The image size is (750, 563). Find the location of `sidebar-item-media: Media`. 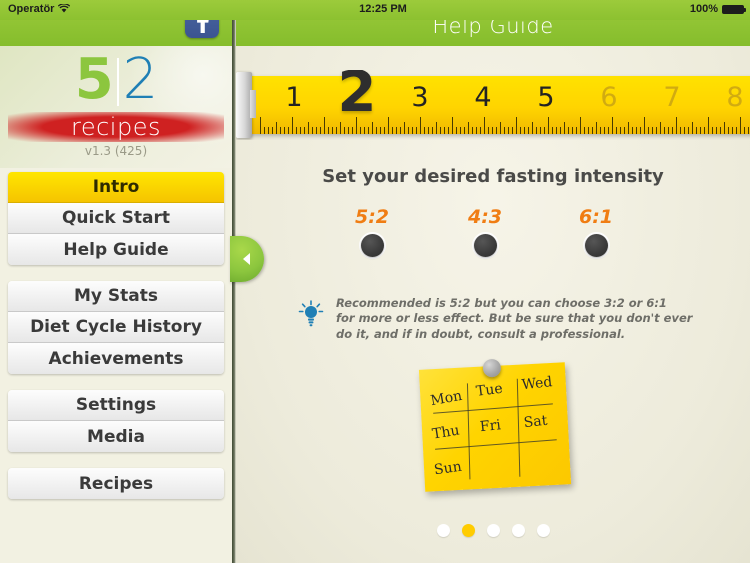

sidebar-item-media: Media is located at coordinates (116, 436).